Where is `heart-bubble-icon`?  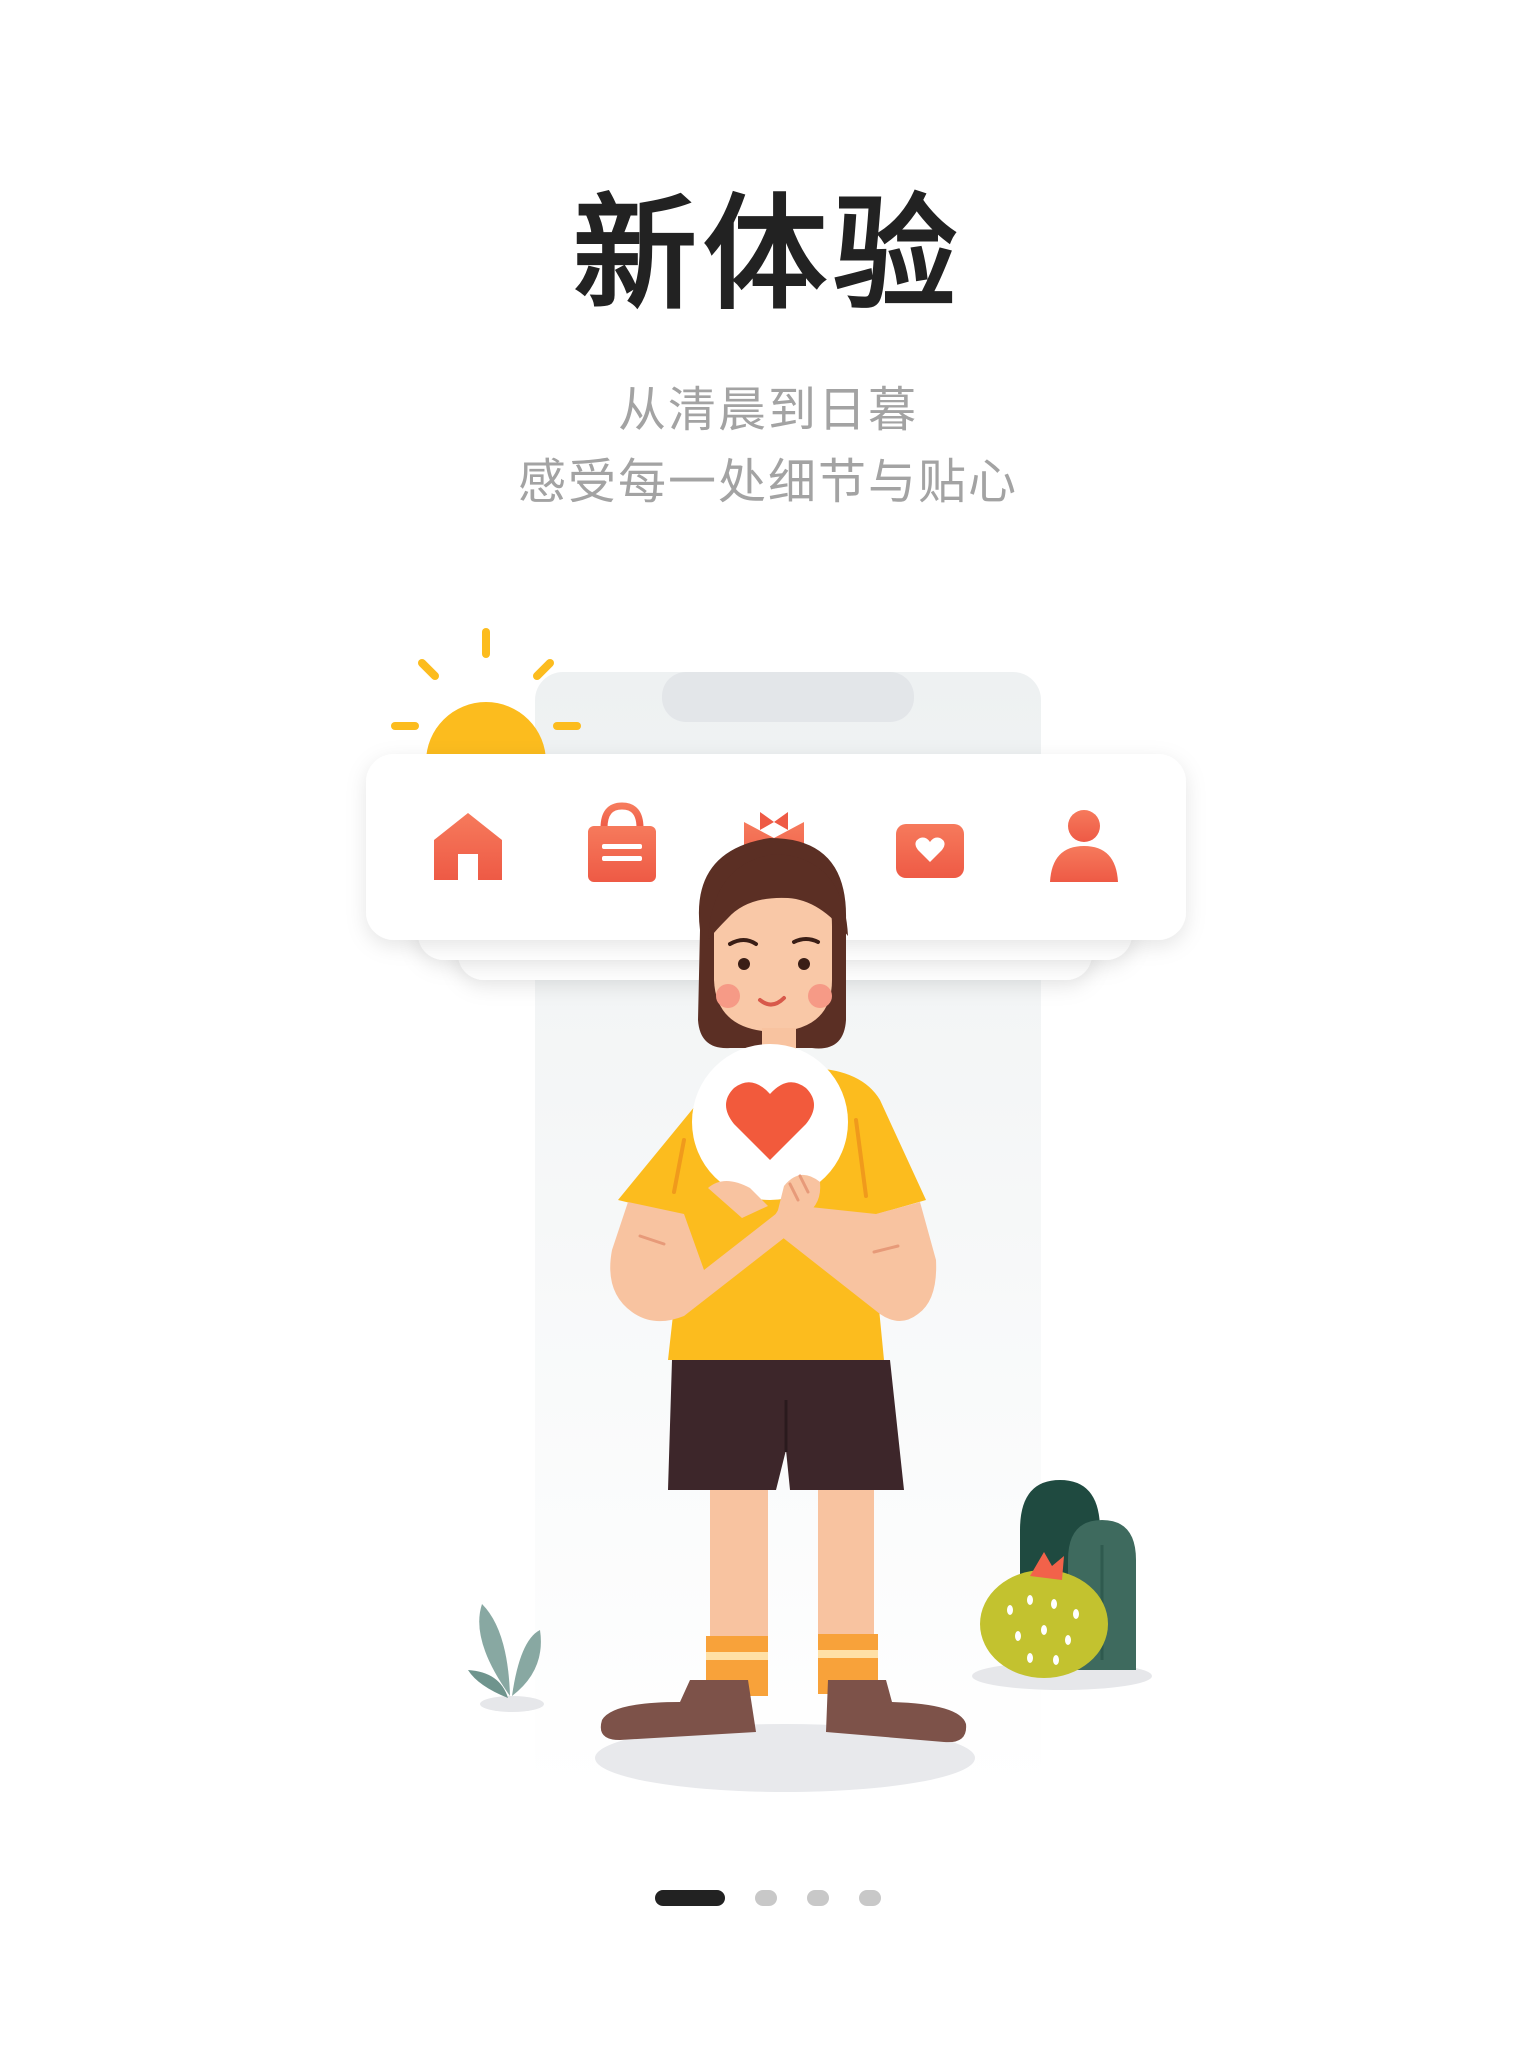
heart-bubble-icon is located at coordinates (770, 1122).